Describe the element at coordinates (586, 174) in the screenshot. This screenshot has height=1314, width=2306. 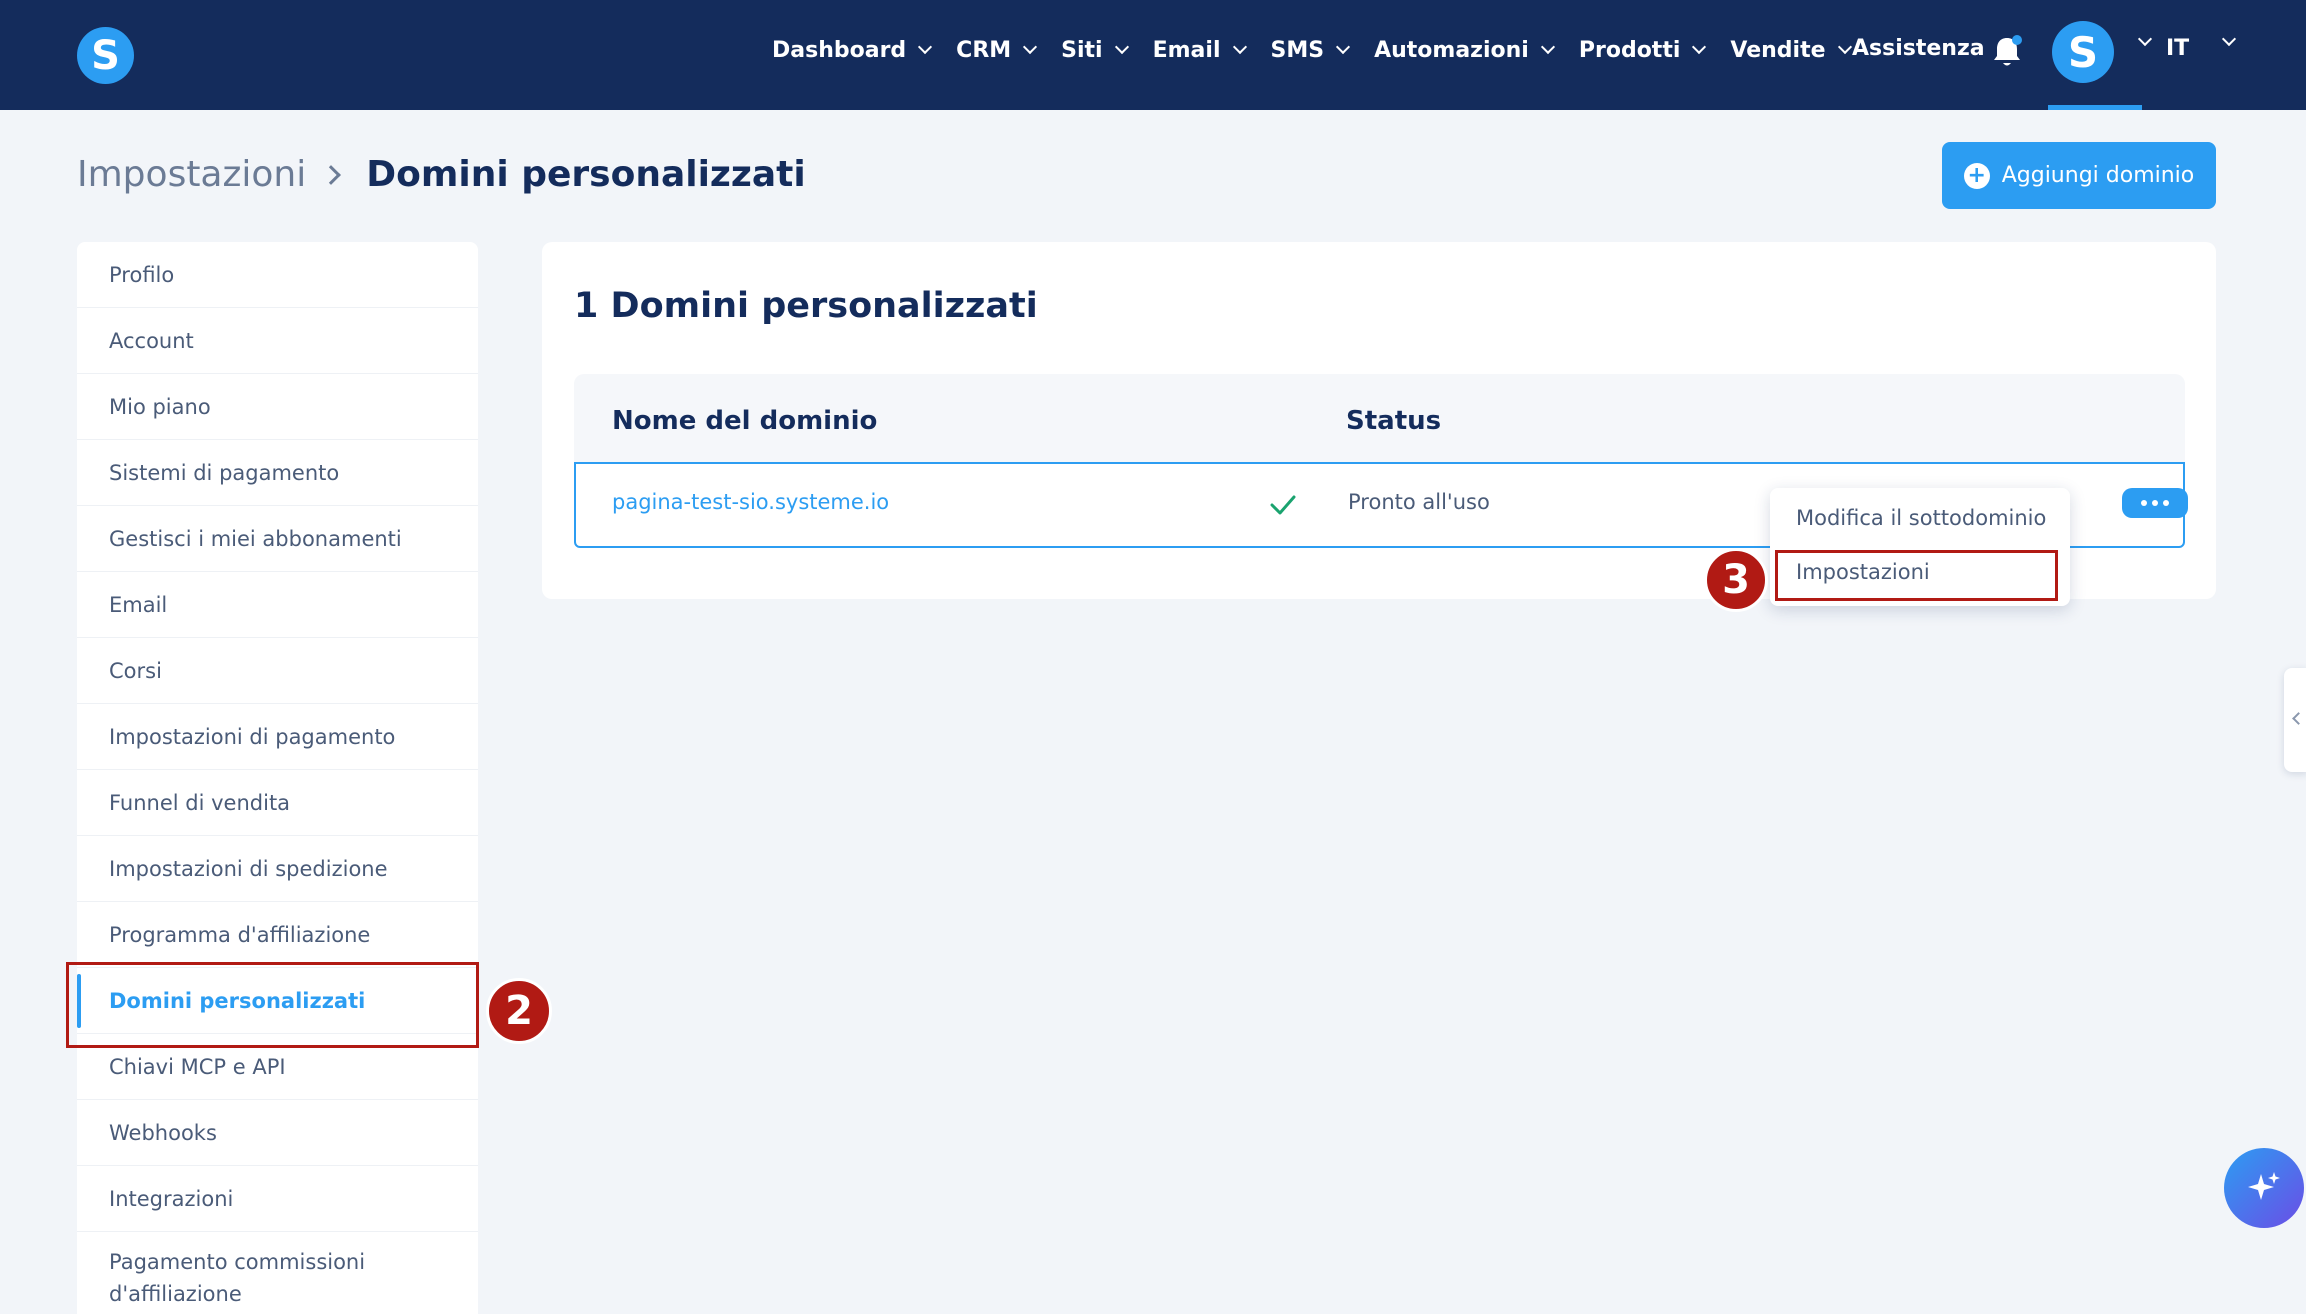
I see `page-title: Domini personalizzati` at that location.